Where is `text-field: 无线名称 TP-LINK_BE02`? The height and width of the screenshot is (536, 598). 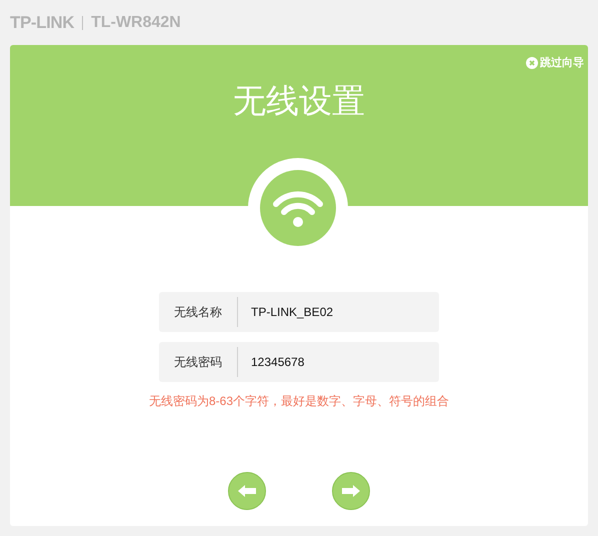
text-field: 无线名称 TP-LINK_BE02 is located at coordinates (299, 312).